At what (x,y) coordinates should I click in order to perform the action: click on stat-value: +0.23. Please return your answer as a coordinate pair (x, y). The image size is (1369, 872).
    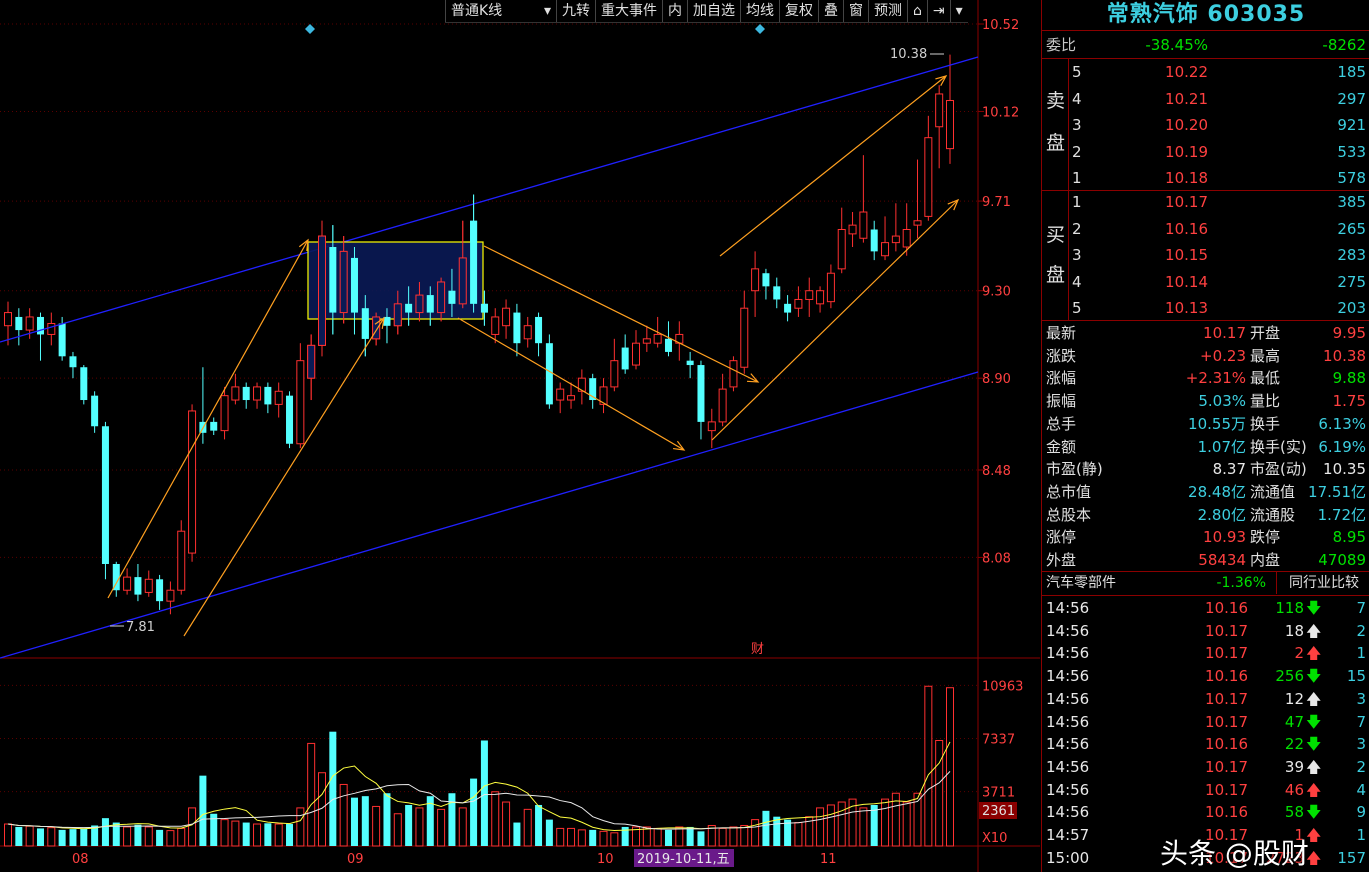
    Looking at the image, I should click on (1223, 355).